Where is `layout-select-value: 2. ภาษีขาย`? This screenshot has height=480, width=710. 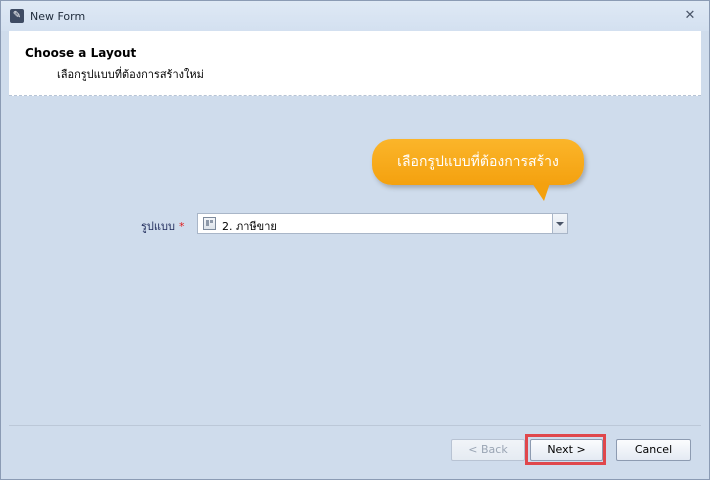 layout-select-value: 2. ภาษีขาย is located at coordinates (249, 226).